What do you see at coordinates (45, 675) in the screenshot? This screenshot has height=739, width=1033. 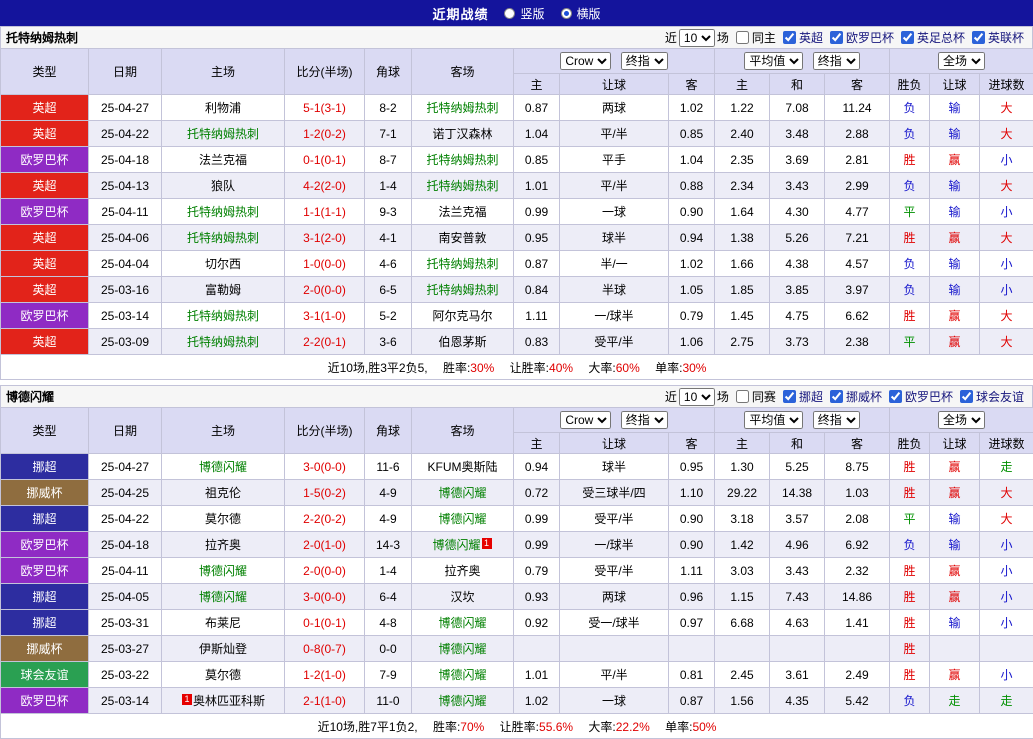 I see `league-badge: 球会友谊` at bounding box center [45, 675].